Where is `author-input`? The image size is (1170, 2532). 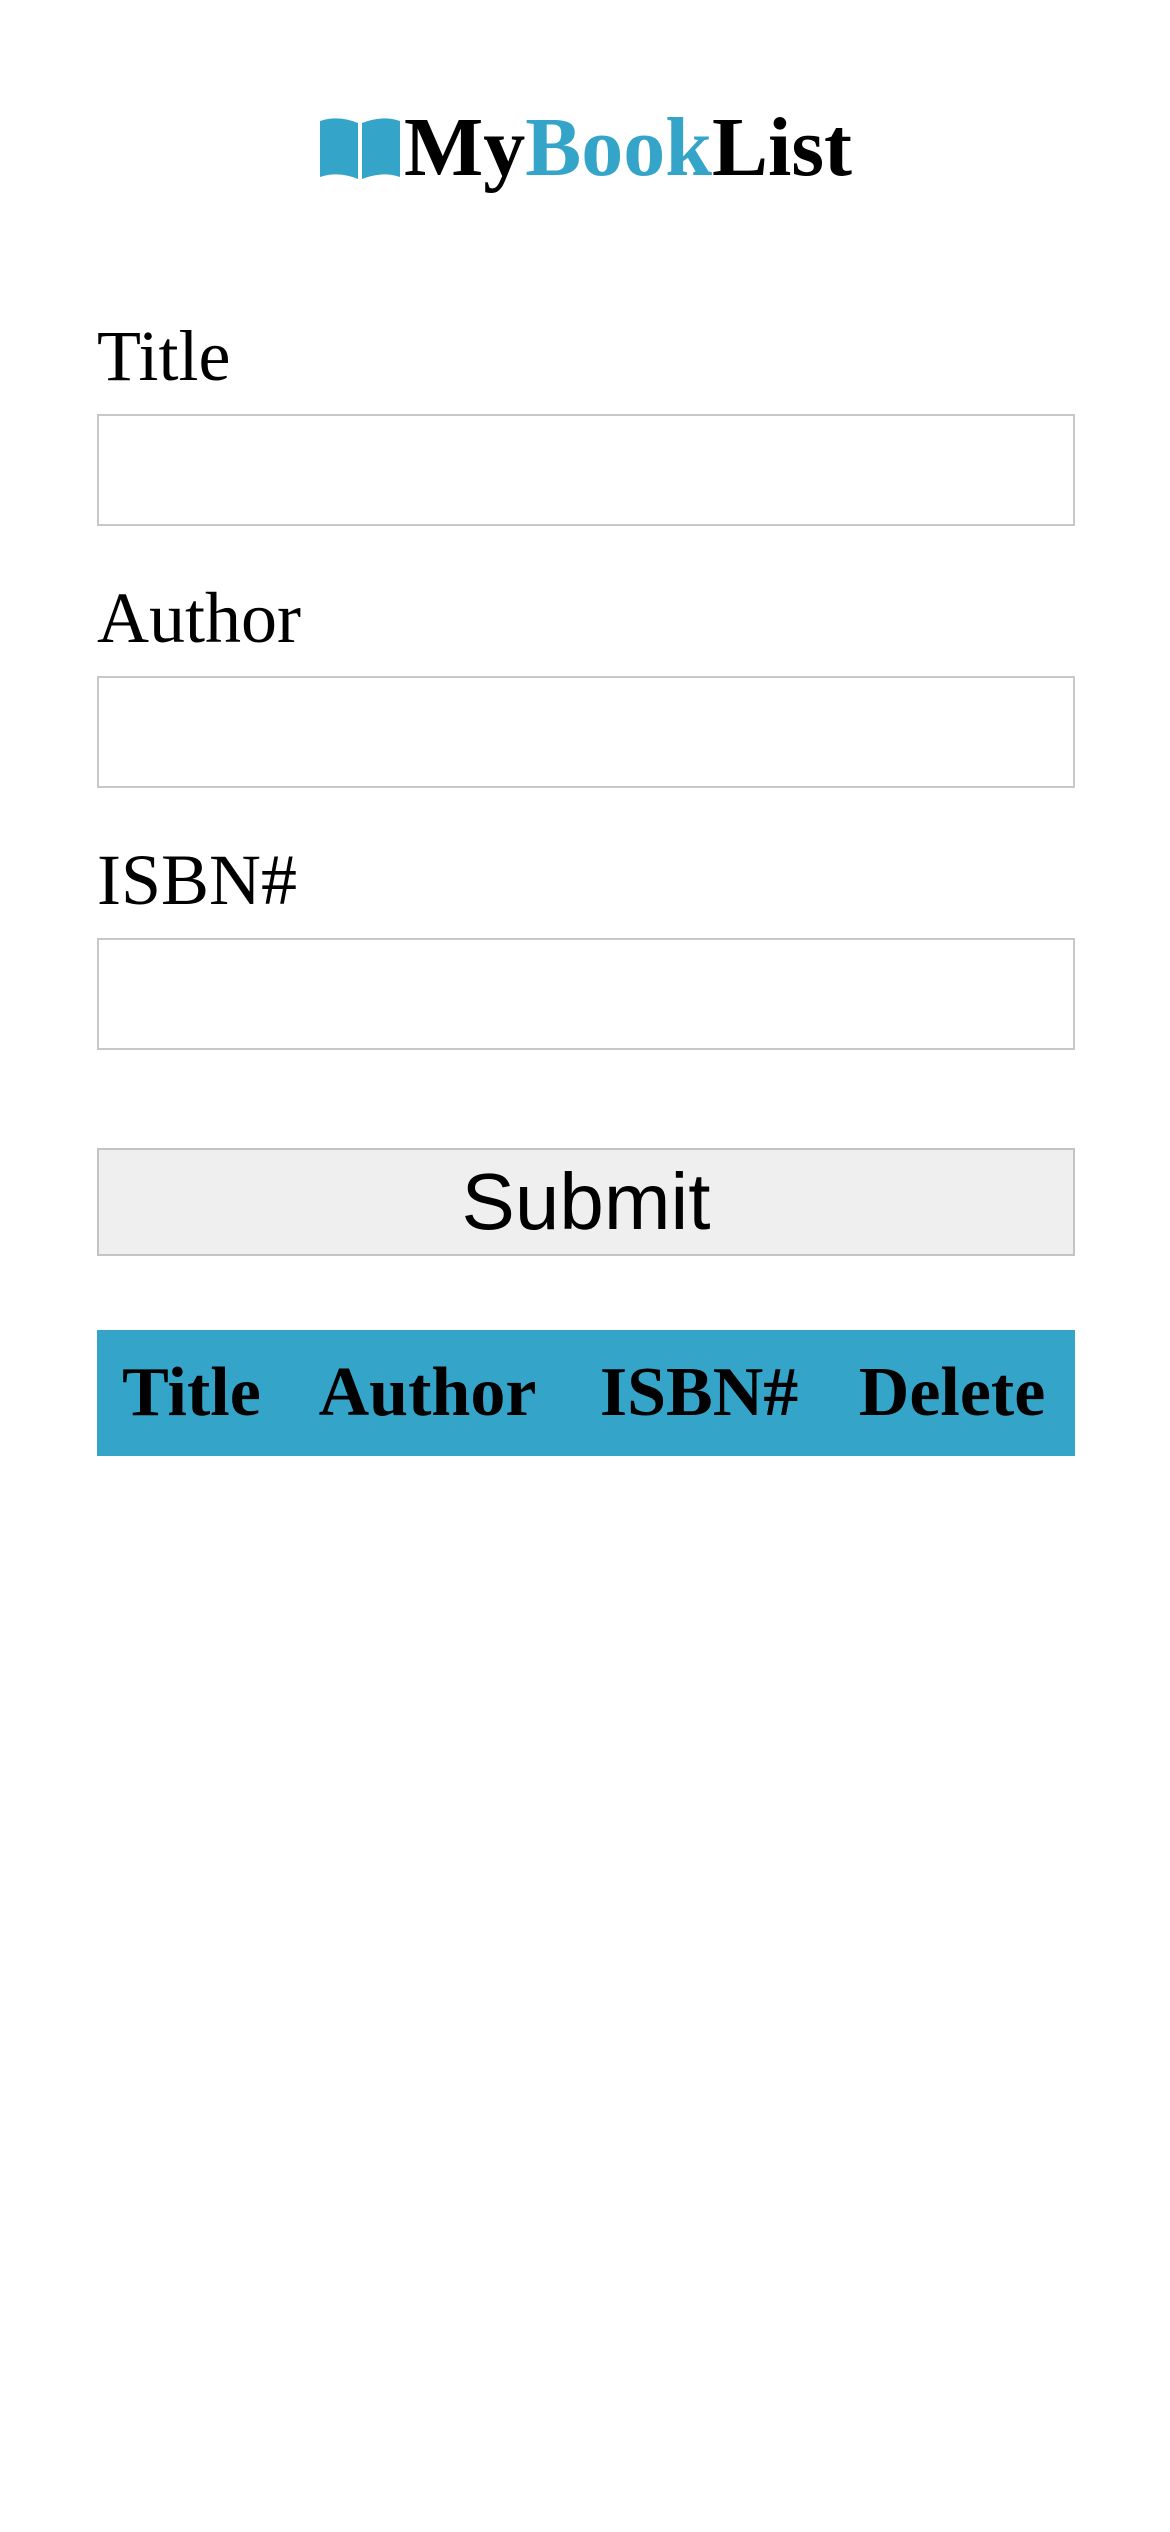
author-input is located at coordinates (586, 732).